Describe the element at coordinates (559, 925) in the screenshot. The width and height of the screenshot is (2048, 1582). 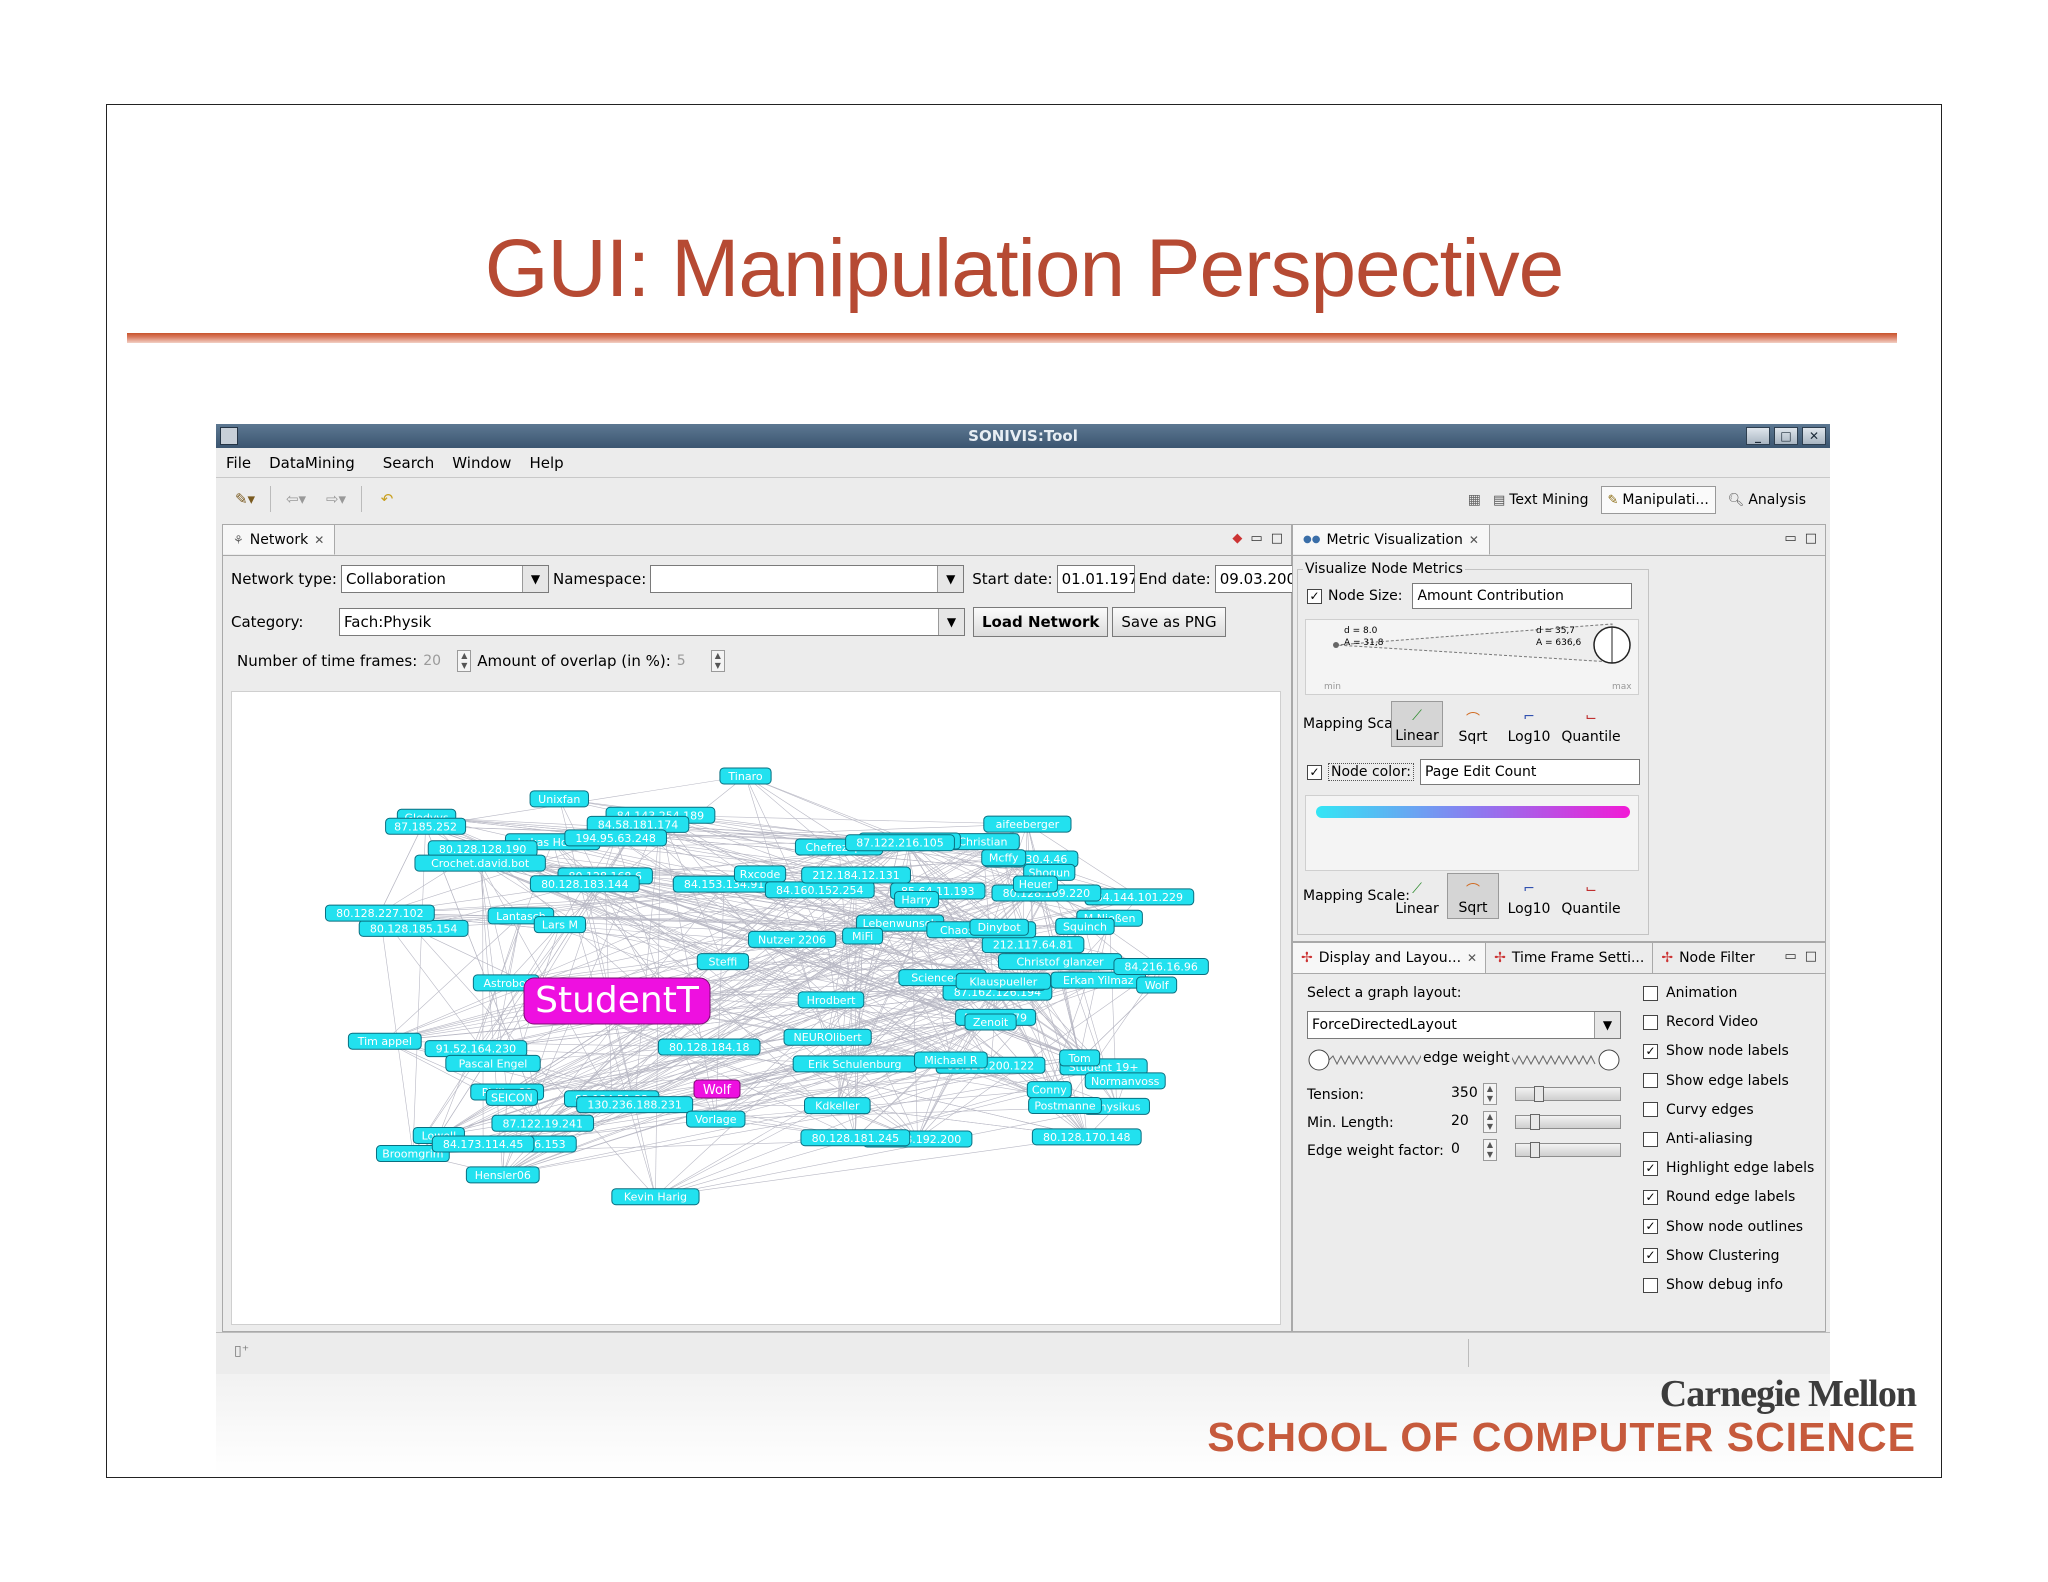
I see `graph-node: Lars M` at that location.